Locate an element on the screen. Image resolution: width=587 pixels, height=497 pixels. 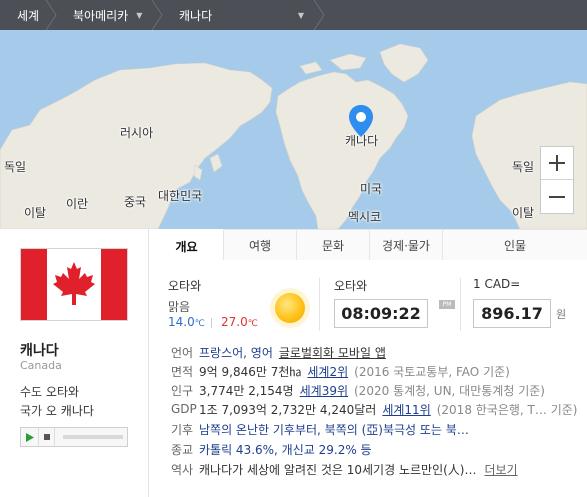
info-key-population: 인구 is located at coordinates (182, 390).